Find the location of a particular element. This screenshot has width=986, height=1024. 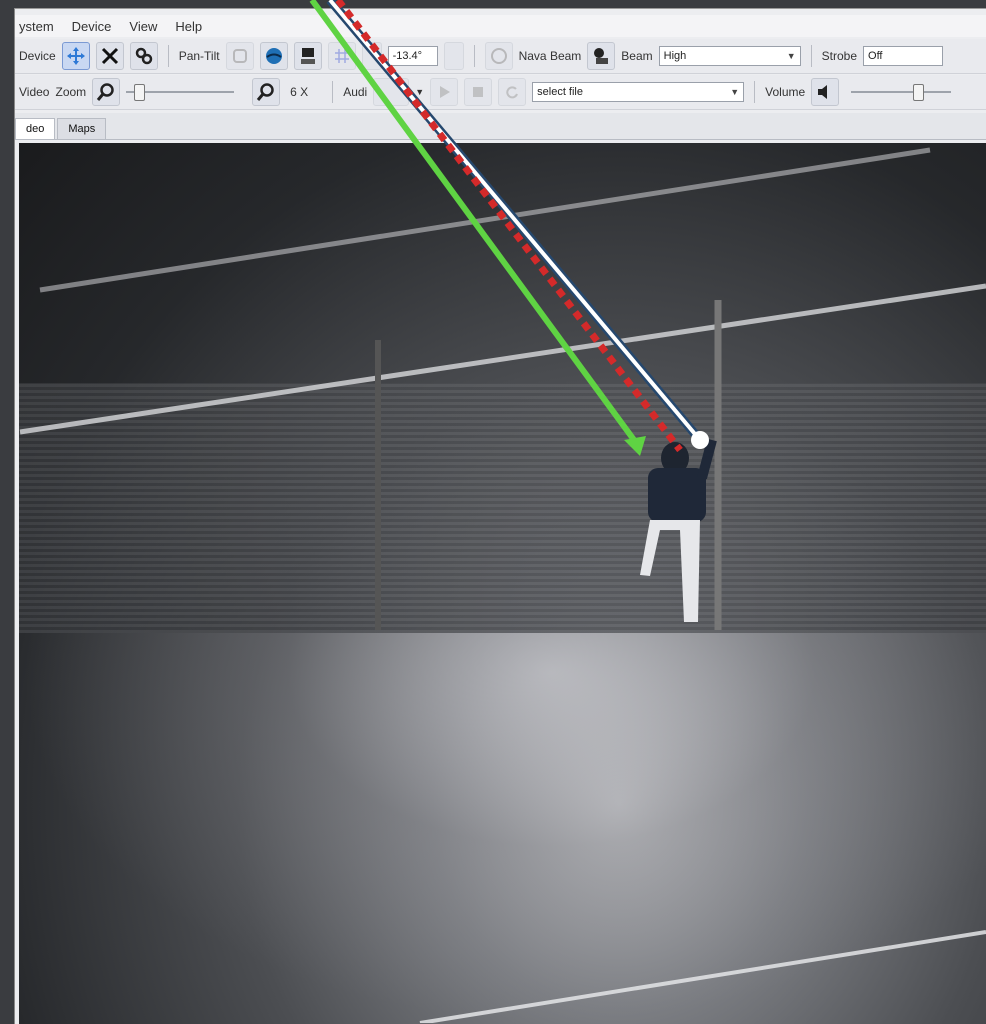

grid-pattern-icon is located at coordinates (341, 56).